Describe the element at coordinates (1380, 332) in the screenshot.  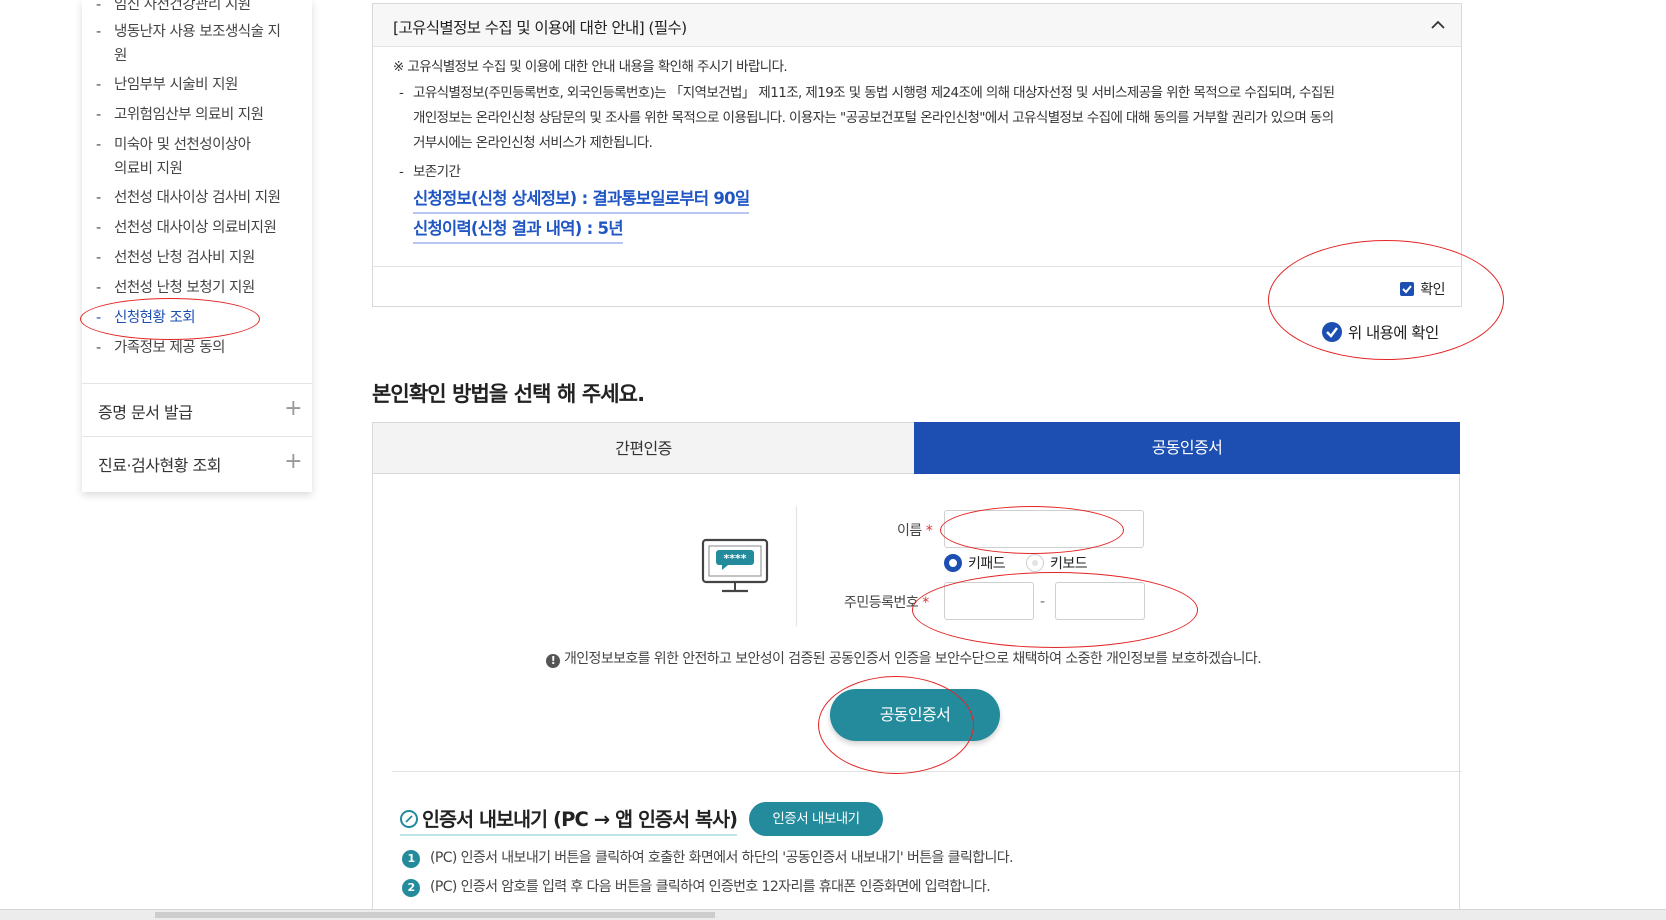
I see `agree-confirmed-status: 위 내용에 확인` at that location.